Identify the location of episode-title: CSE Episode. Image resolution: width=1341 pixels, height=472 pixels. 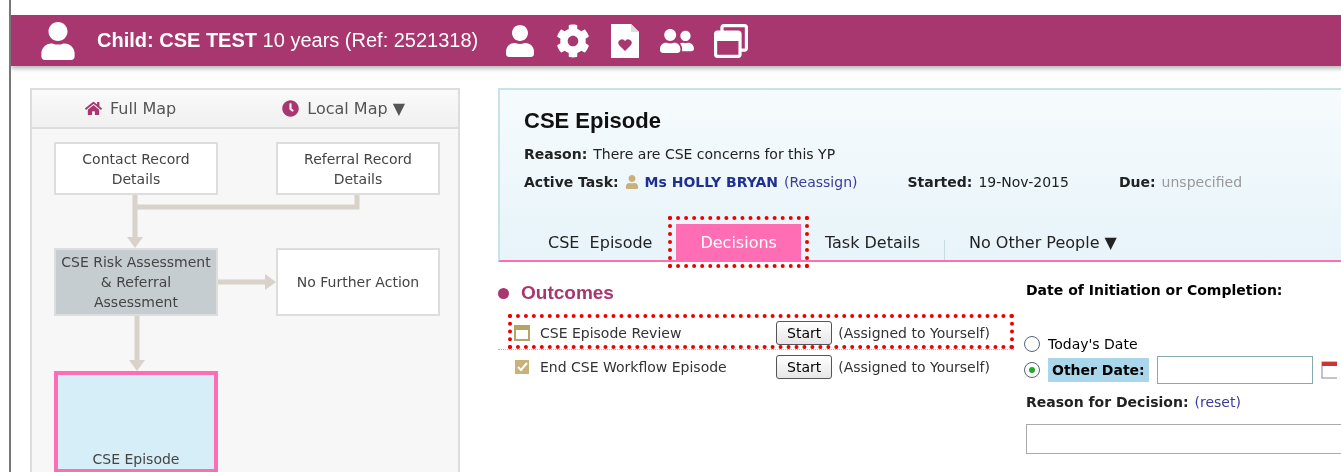
(593, 121).